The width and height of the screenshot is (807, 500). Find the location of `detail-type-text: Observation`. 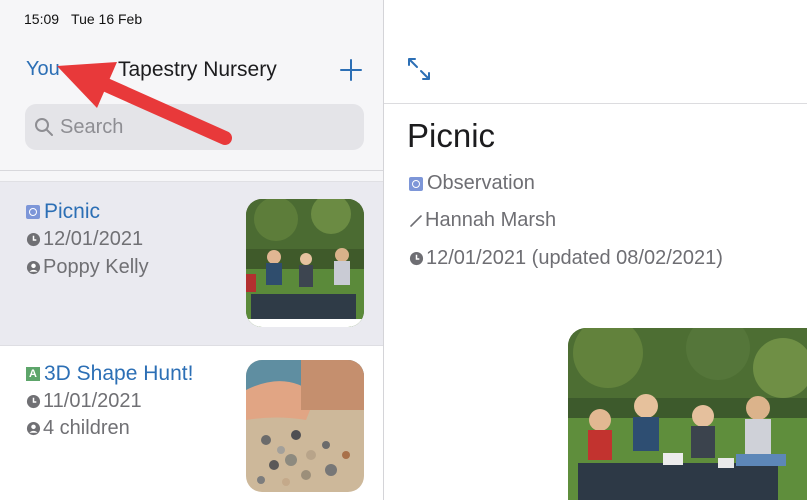

detail-type-text: Observation is located at coordinates (481, 183).